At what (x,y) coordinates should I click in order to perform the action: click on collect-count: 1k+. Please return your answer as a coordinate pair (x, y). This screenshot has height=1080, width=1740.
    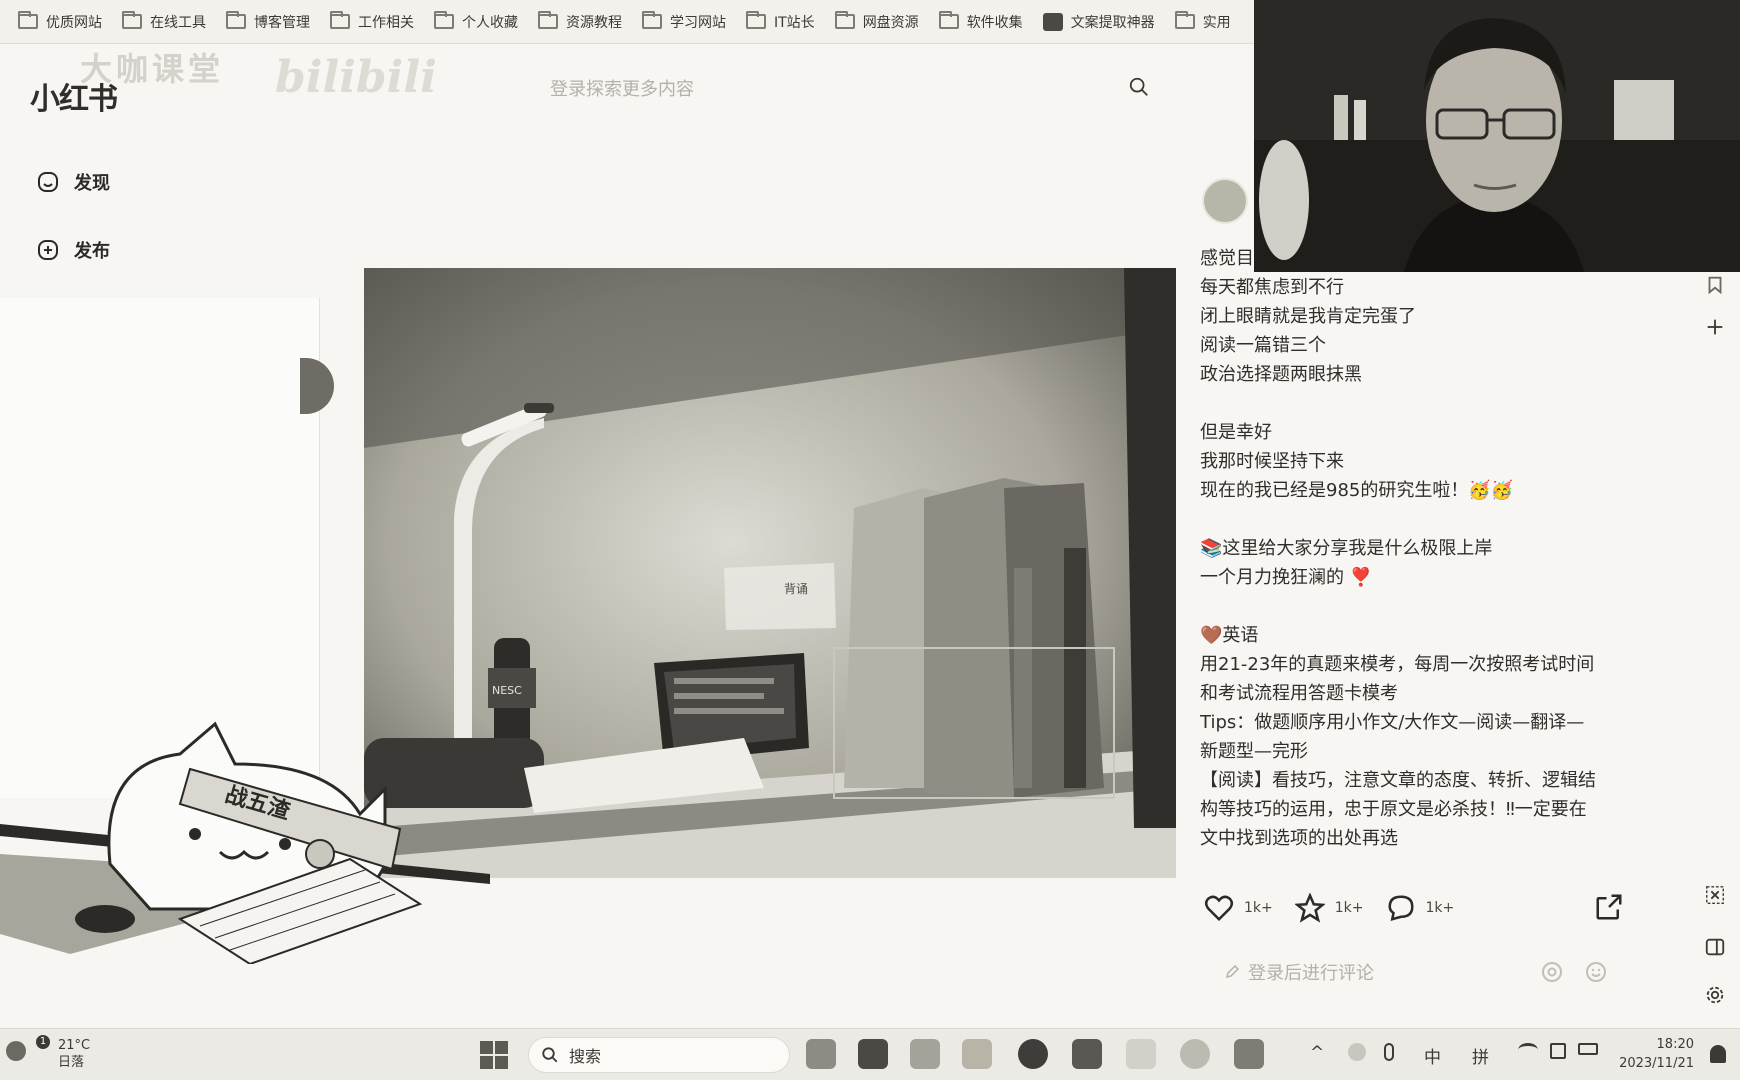
    Looking at the image, I should click on (1349, 908).